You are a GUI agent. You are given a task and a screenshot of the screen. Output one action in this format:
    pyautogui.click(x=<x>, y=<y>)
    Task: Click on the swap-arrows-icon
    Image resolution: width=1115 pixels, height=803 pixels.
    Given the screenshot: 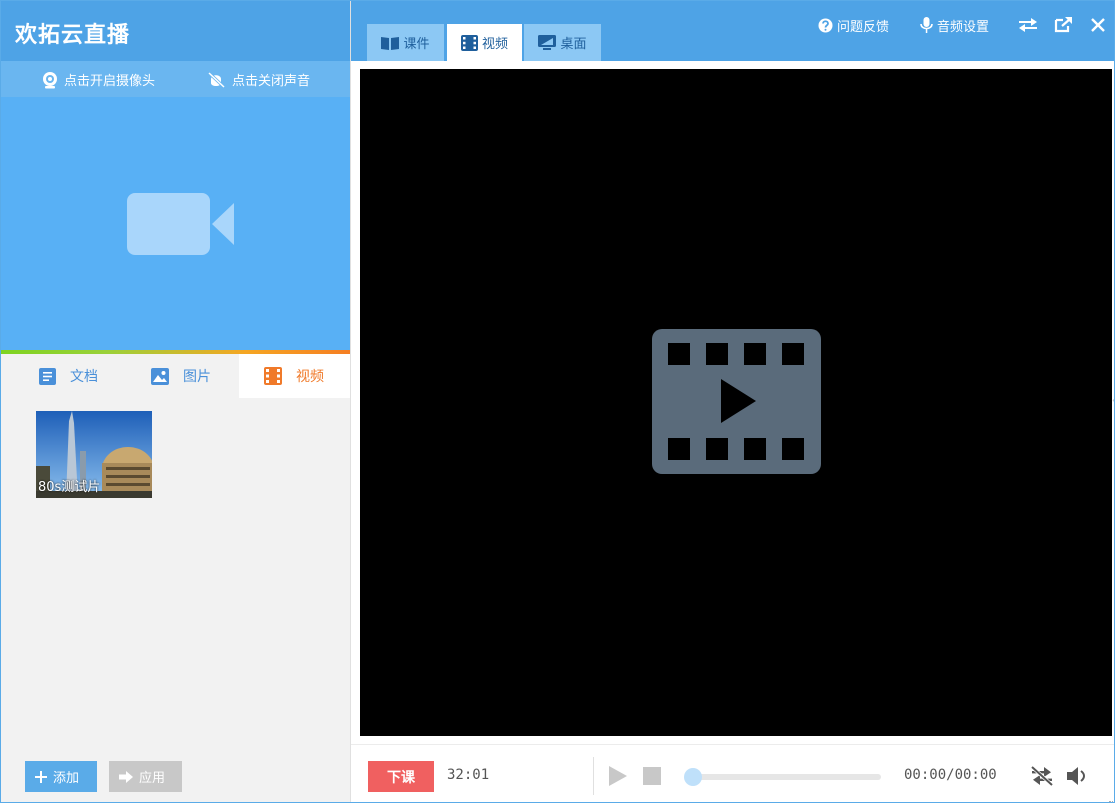 What is the action you would take?
    pyautogui.click(x=1028, y=25)
    